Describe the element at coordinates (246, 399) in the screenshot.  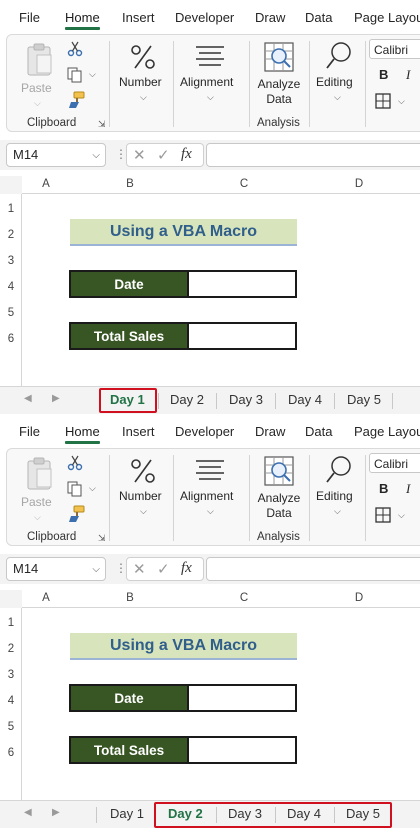
I see `sheet-tab-day-3: Day 3` at that location.